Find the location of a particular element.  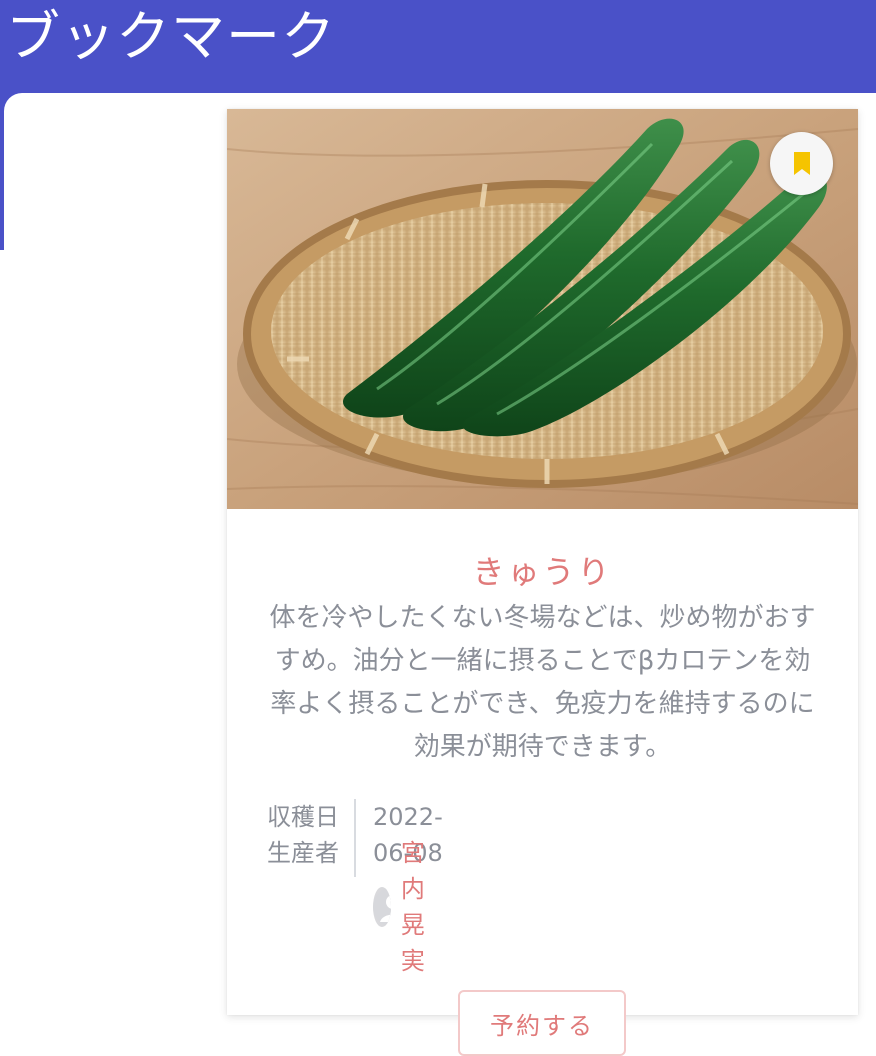

producer: 宮内 晃実 is located at coordinates (410, 907).